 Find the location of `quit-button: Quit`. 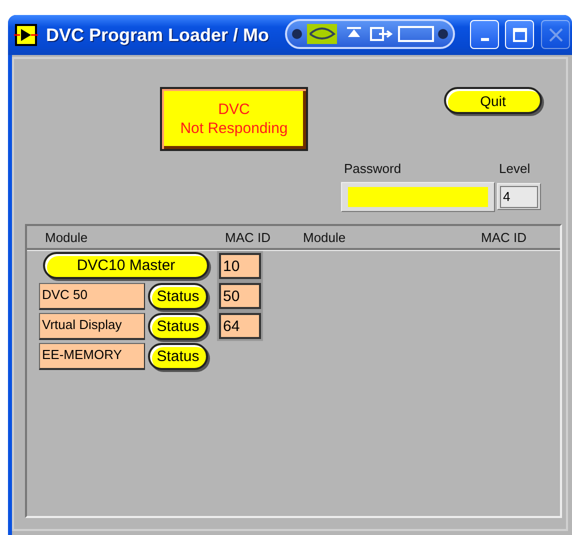

quit-button: Quit is located at coordinates (493, 100).